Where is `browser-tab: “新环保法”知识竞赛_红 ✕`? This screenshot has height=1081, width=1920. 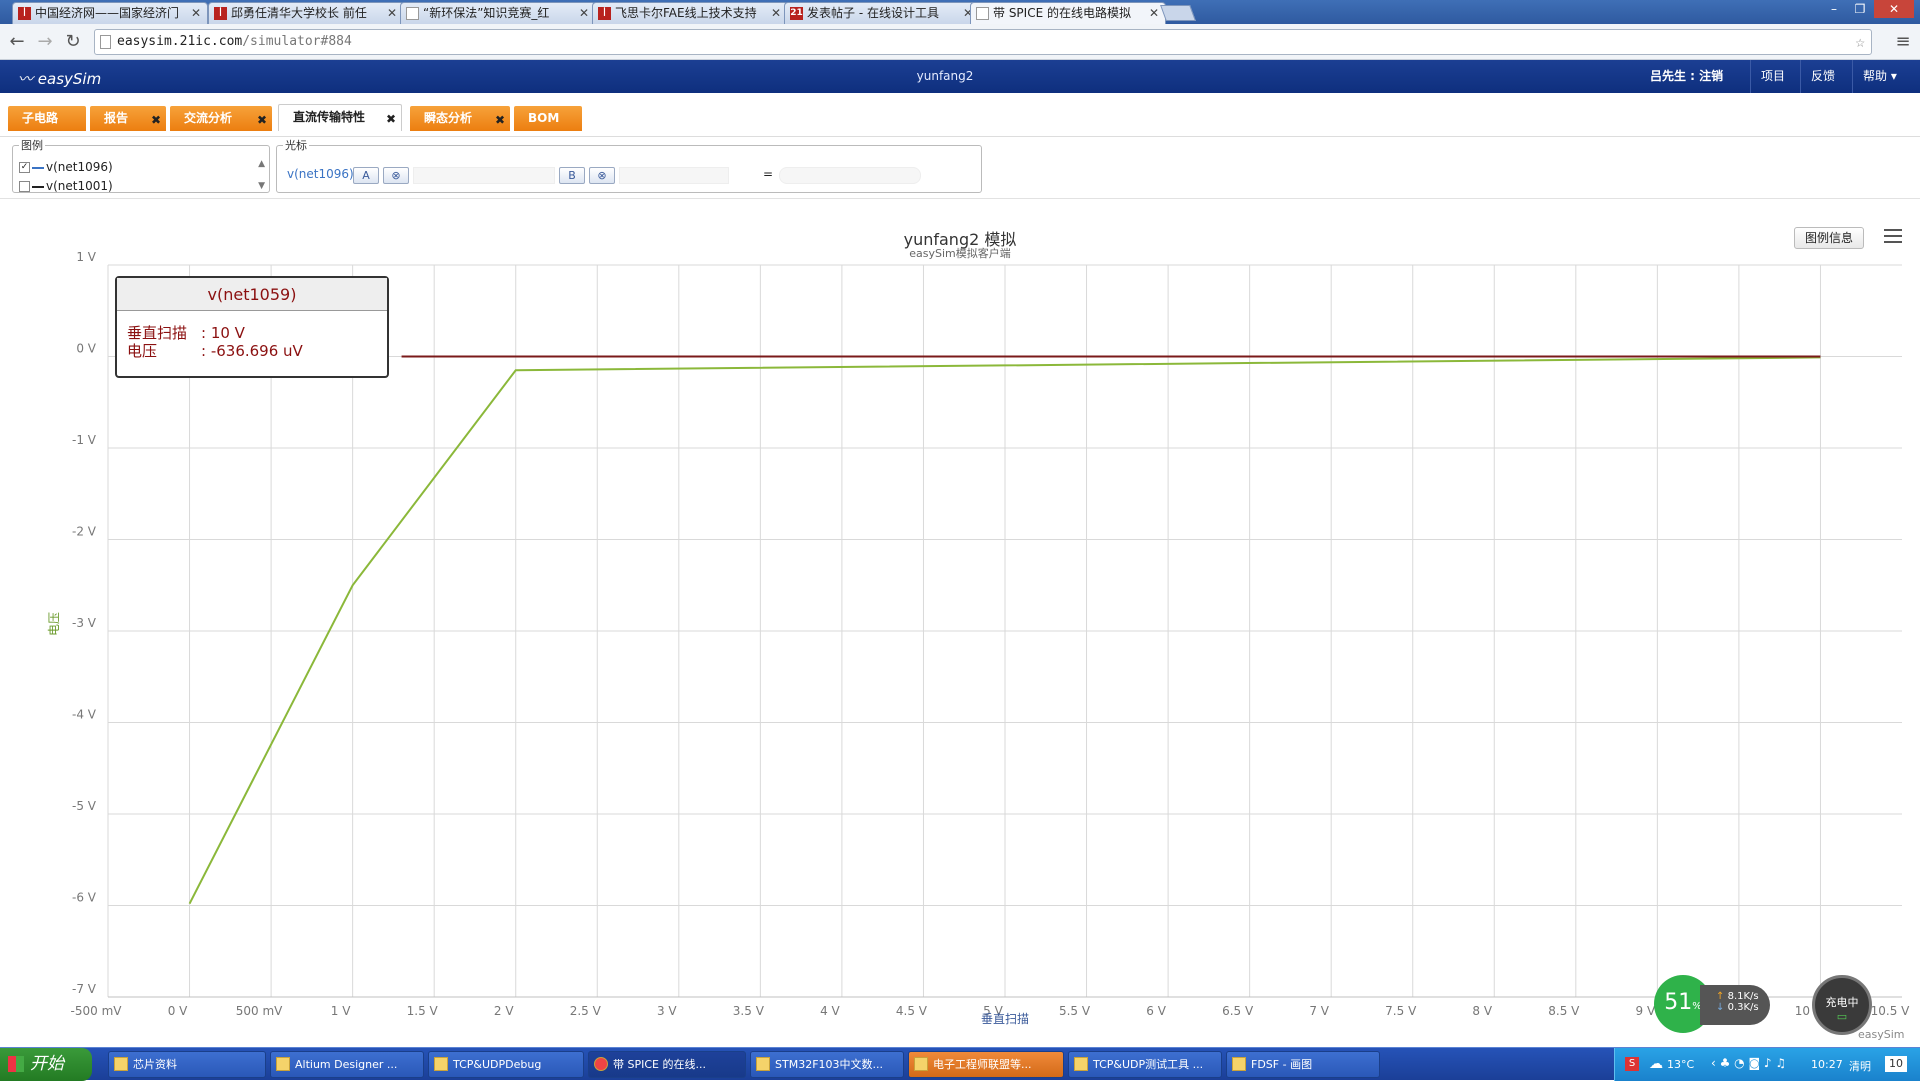
browser-tab: “新环保法”知识竞赛_红 ✕ is located at coordinates (498, 13).